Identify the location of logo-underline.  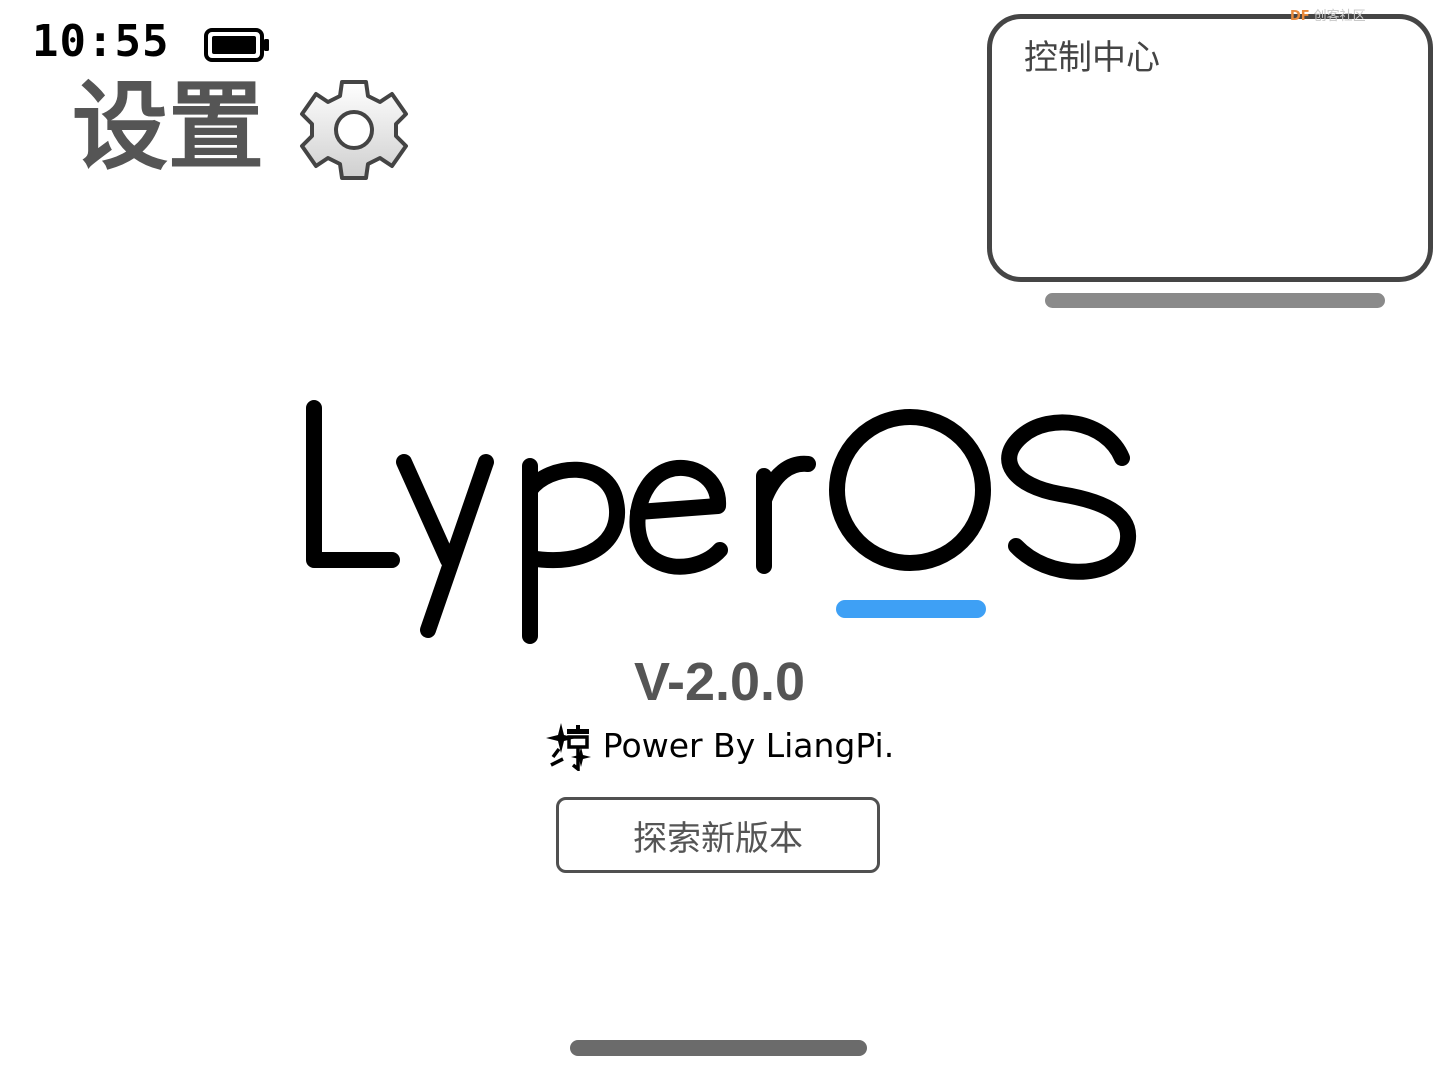
(911, 609).